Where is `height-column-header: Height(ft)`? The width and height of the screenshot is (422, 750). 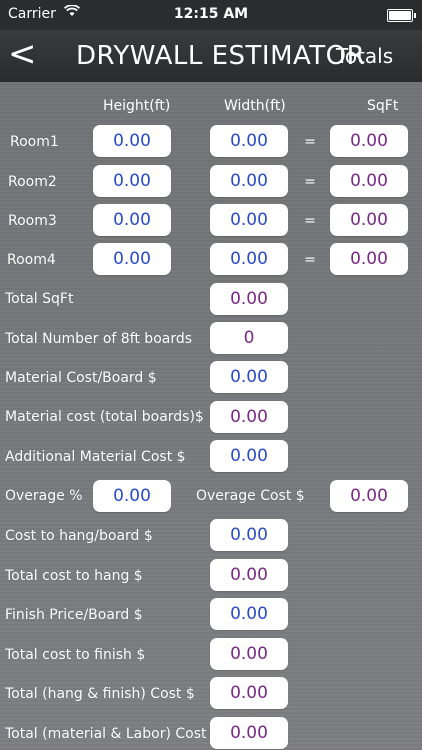
height-column-header: Height(ft) is located at coordinates (137, 106).